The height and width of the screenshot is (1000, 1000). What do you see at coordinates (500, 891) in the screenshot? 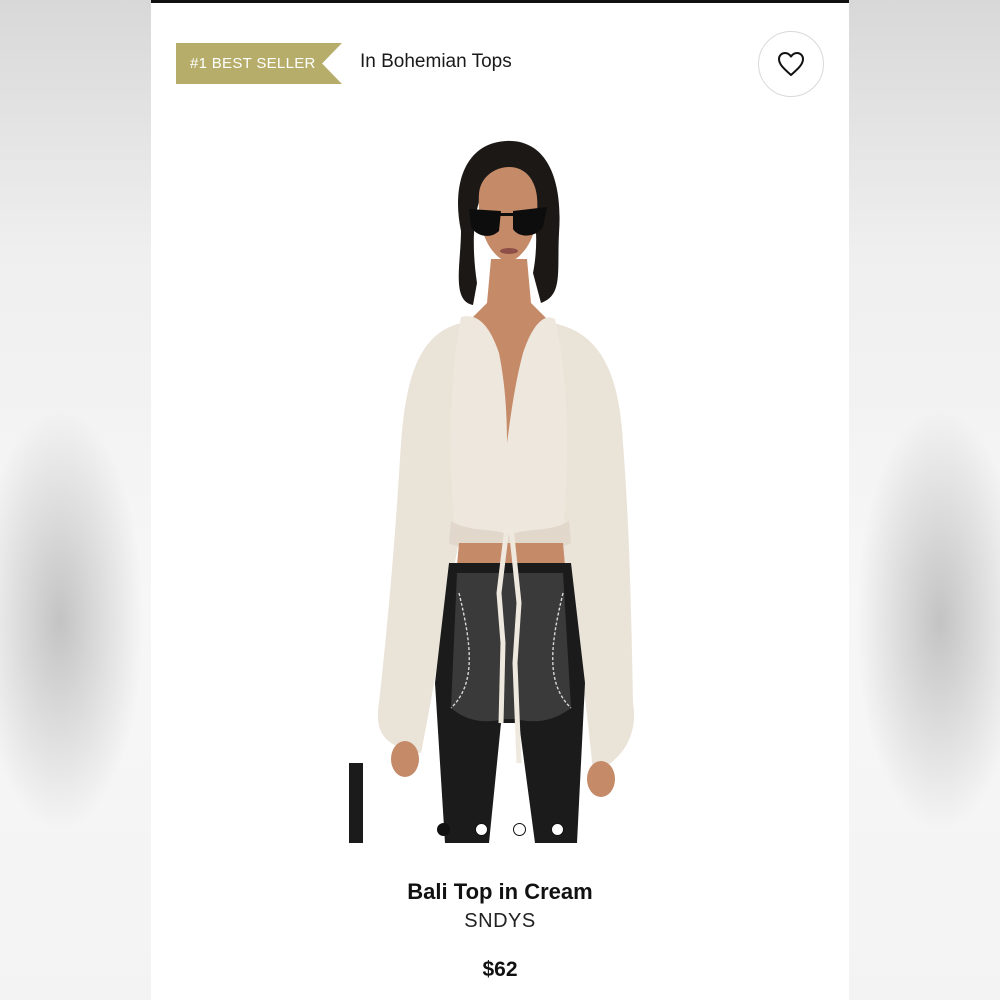
I see `product-title: Bali Top in Cream` at bounding box center [500, 891].